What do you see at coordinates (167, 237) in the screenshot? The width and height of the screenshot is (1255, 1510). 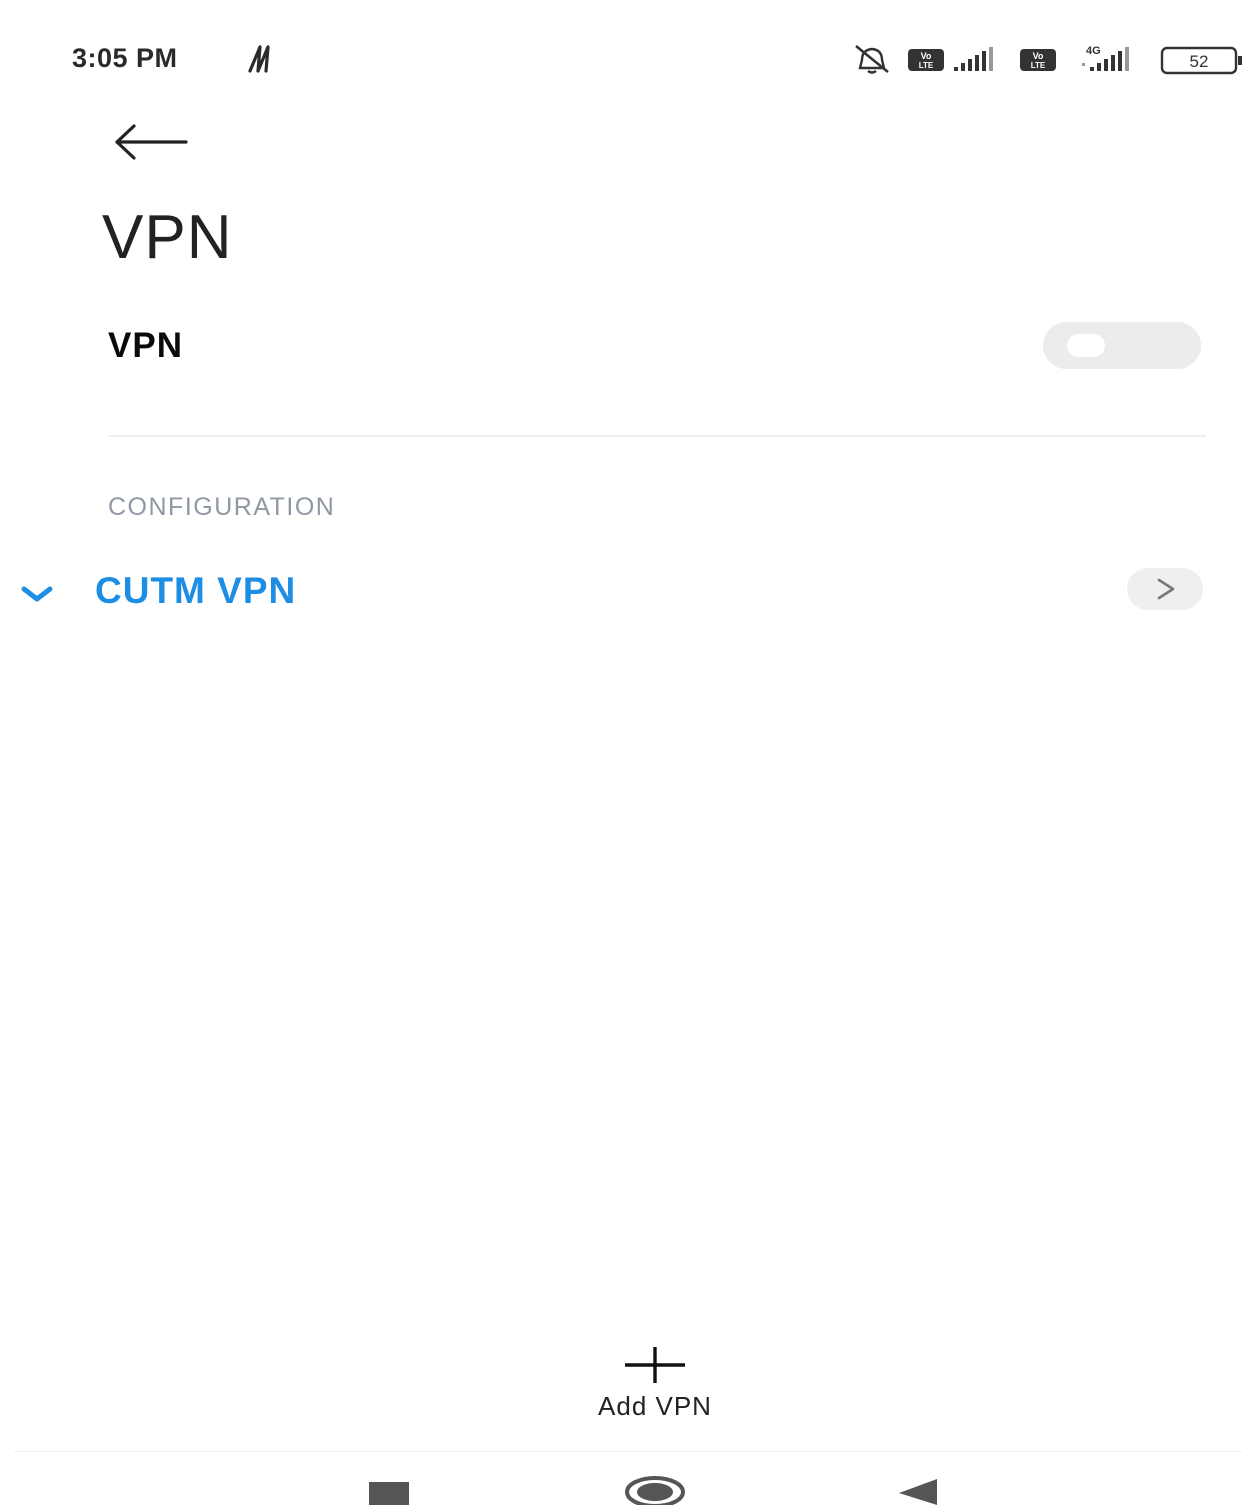 I see `page-title: VPN` at bounding box center [167, 237].